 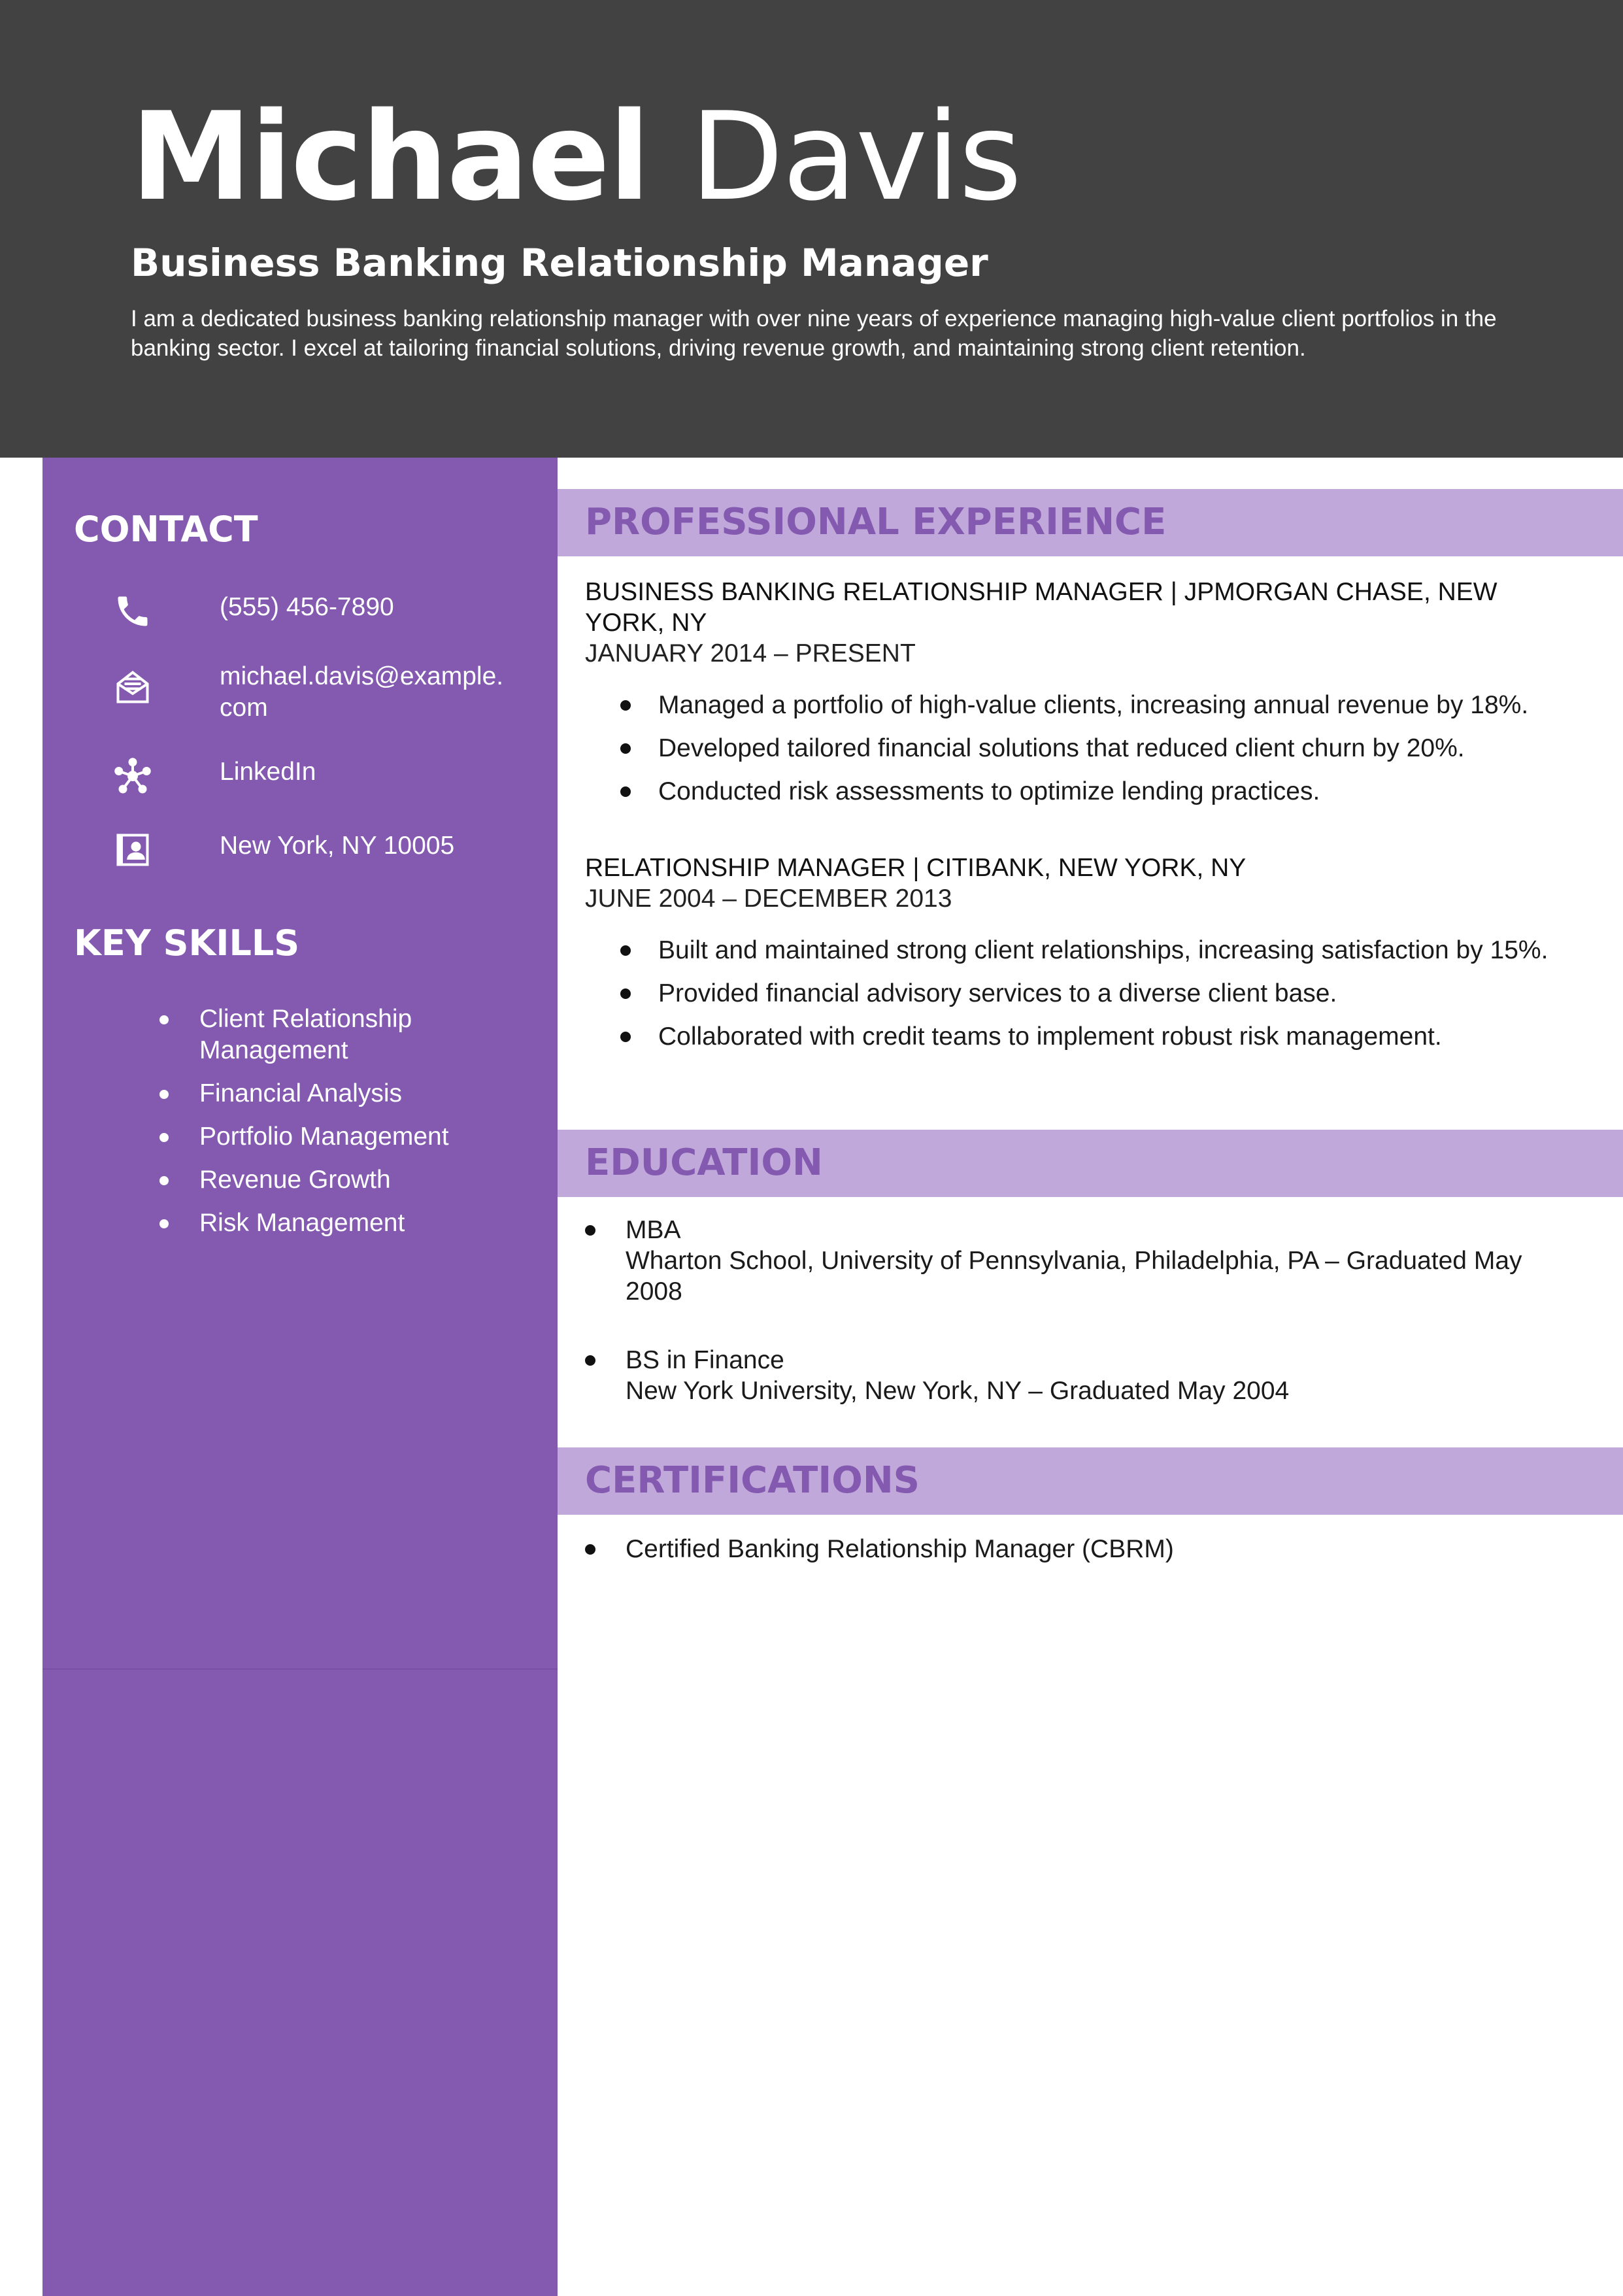 I want to click on education-heading: EDUCATION, so click(x=704, y=1163).